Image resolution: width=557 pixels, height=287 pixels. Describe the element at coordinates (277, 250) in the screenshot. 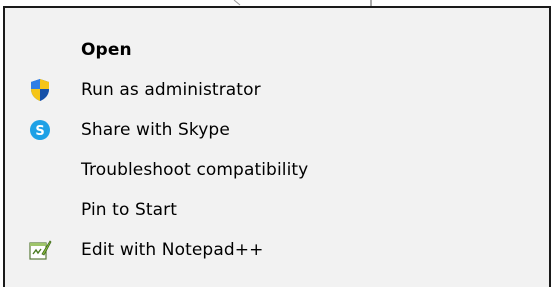

I see `menu-item-edit-with-notepadpp: Edit with Notepad++` at that location.